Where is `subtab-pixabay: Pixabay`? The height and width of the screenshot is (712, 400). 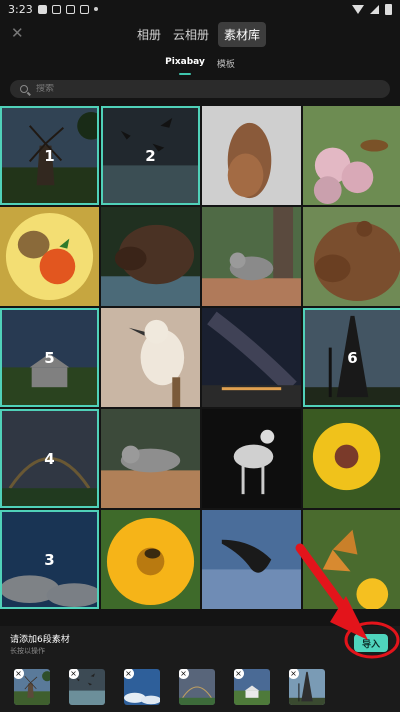 subtab-pixabay: Pixabay is located at coordinates (185, 66).